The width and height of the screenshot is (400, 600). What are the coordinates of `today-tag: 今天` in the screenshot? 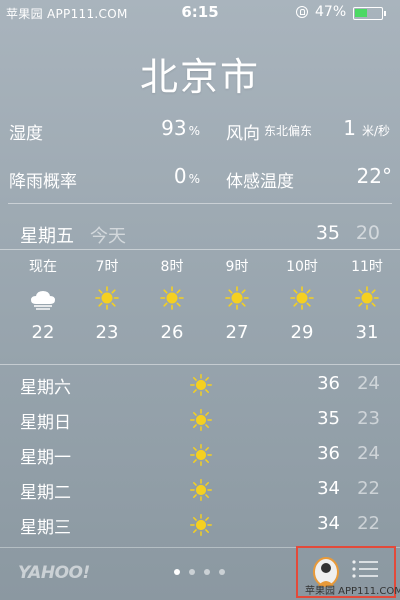 It's located at (108, 236).